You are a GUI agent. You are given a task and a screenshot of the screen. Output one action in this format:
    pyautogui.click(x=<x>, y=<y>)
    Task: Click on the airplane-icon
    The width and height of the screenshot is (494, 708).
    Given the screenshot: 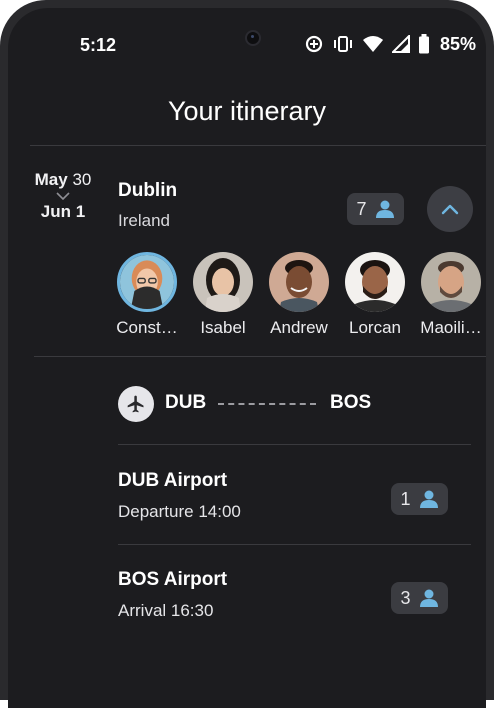 What is the action you would take?
    pyautogui.click(x=135, y=404)
    